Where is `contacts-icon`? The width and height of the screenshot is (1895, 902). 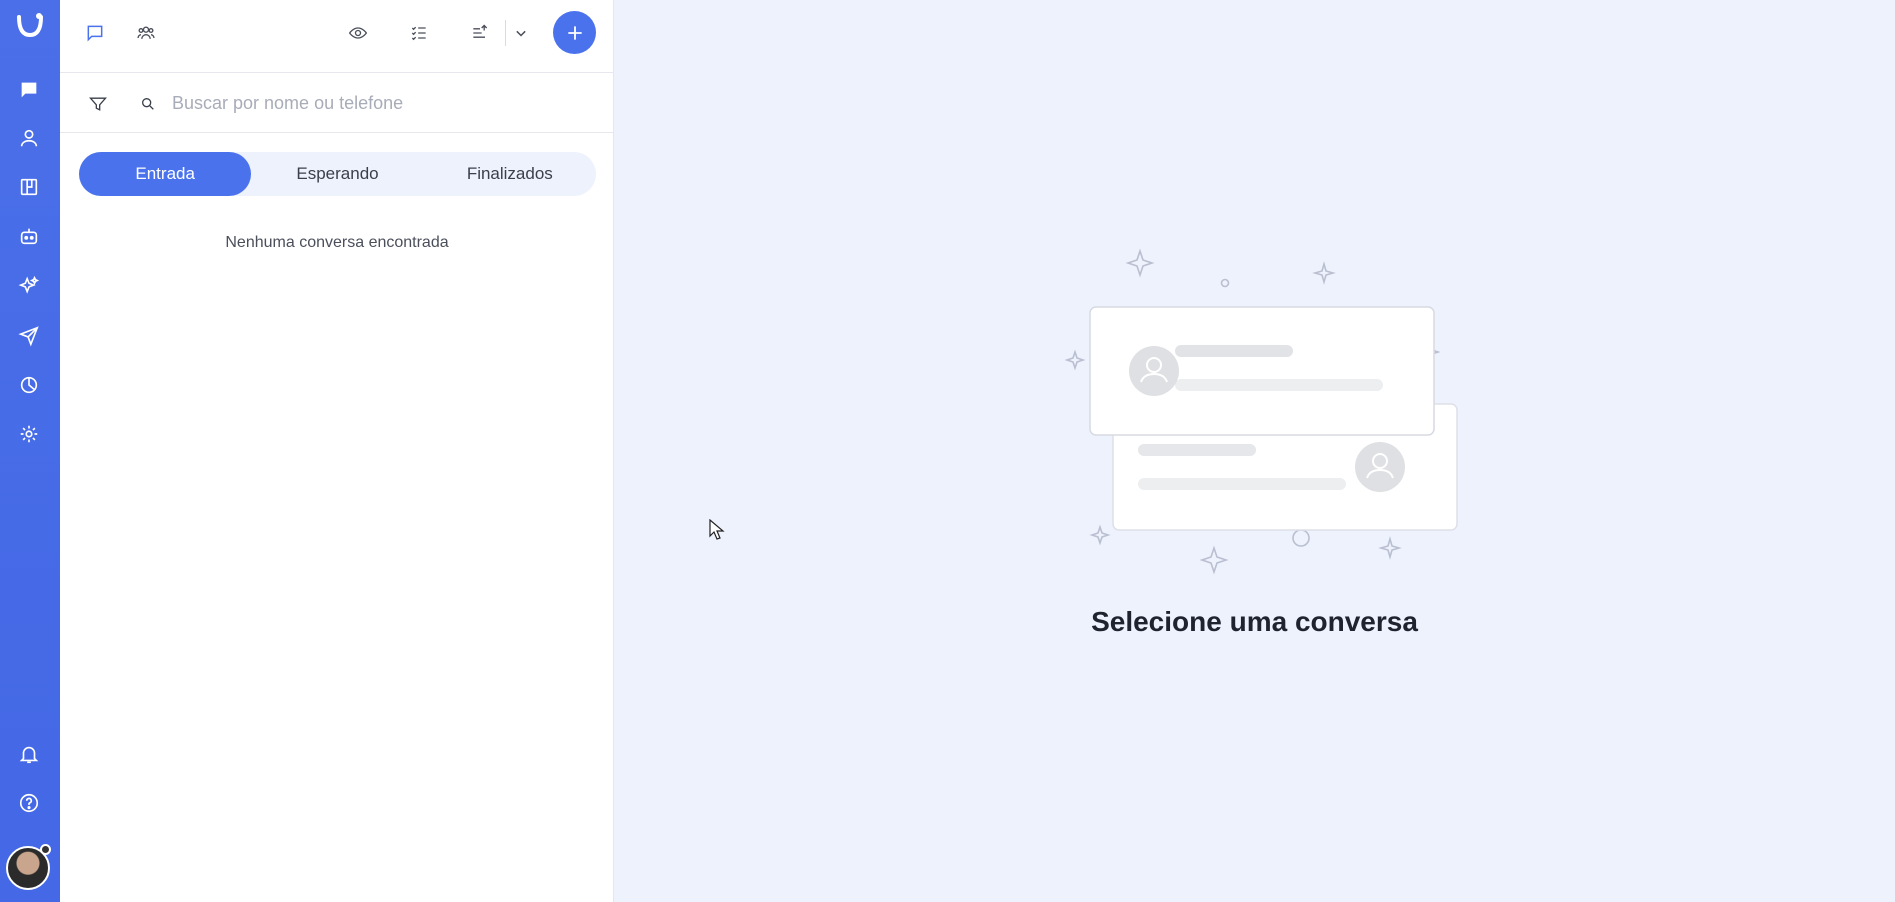
contacts-icon is located at coordinates (29, 138).